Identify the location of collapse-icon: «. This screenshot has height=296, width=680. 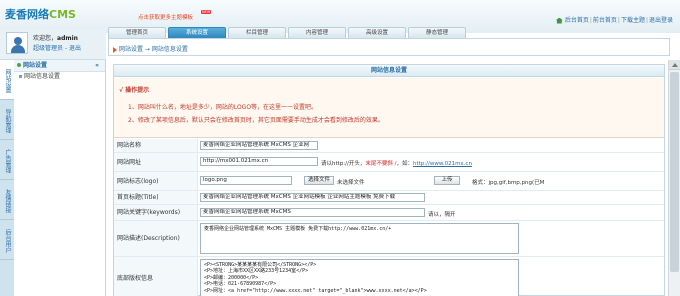
(97, 66).